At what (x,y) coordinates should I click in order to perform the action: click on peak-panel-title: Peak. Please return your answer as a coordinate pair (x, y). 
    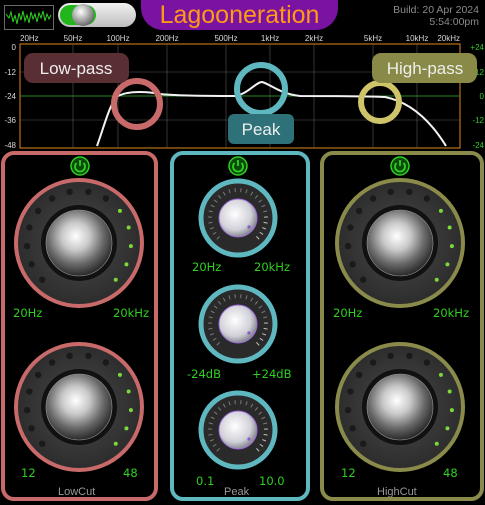
    Looking at the image, I should click on (237, 492).